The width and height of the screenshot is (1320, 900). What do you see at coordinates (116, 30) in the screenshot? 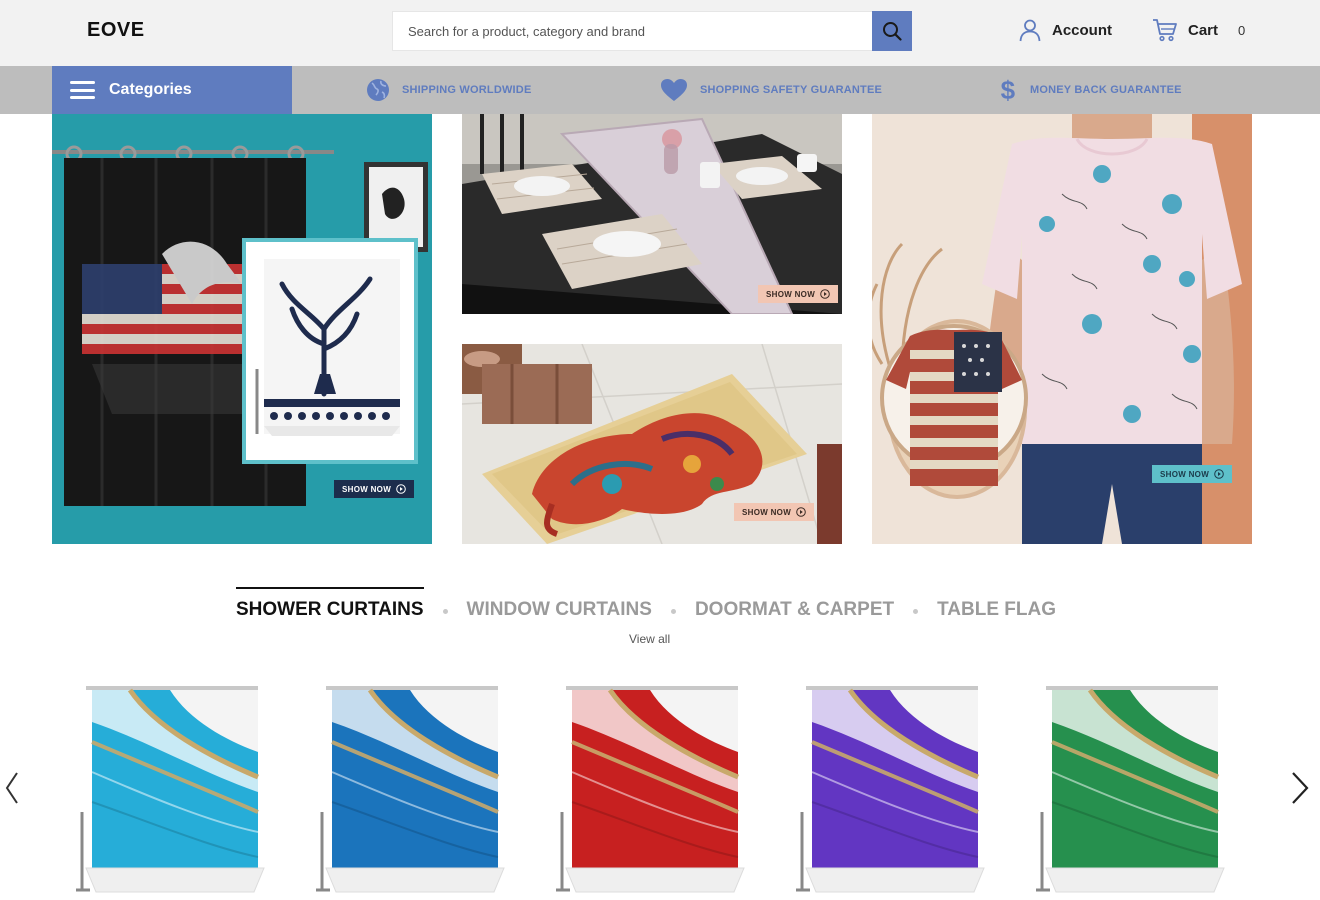
I see `logo: EOVE` at bounding box center [116, 30].